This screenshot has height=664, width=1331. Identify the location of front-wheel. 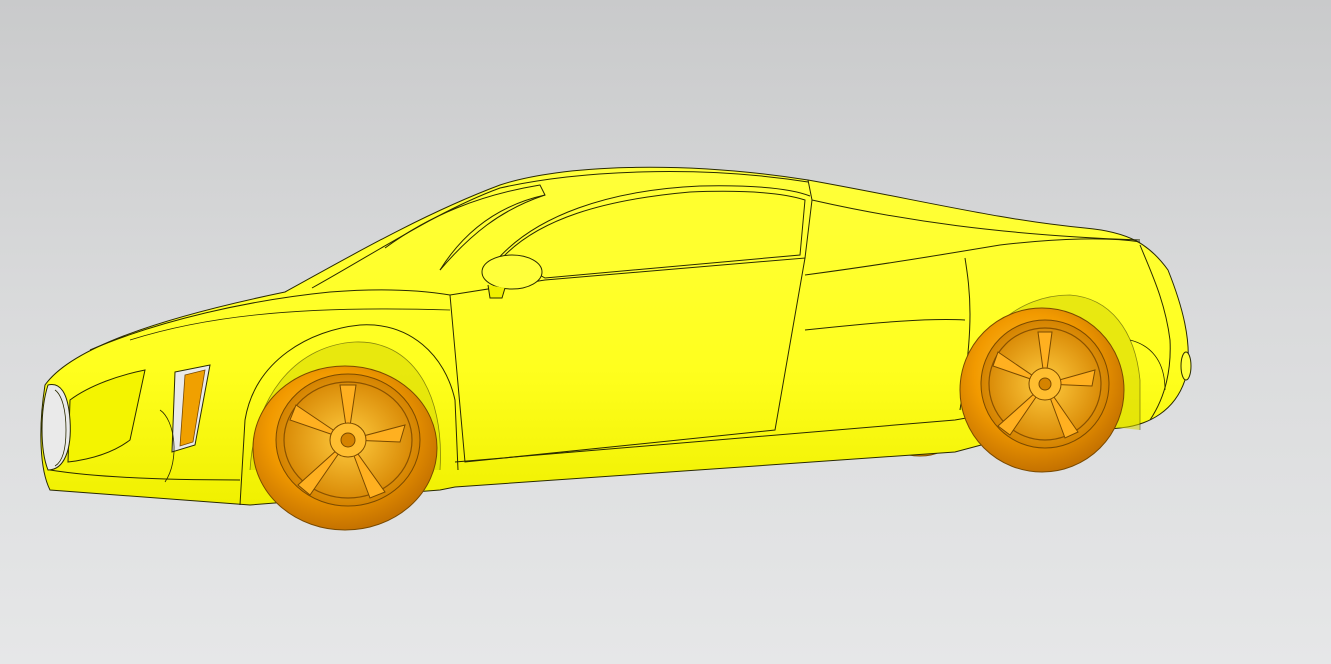
(345, 448).